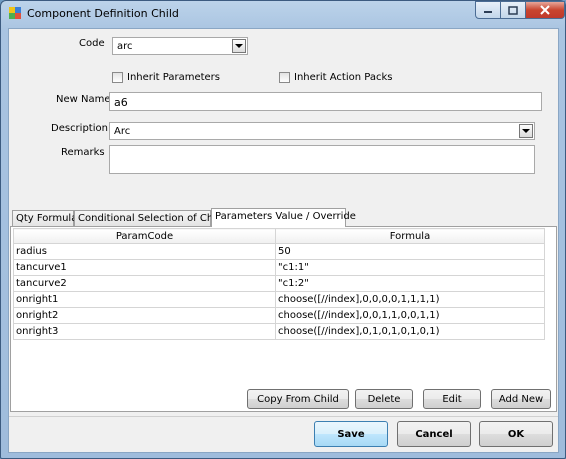 The height and width of the screenshot is (459, 566). I want to click on cancel-button: Cancel, so click(434, 434).